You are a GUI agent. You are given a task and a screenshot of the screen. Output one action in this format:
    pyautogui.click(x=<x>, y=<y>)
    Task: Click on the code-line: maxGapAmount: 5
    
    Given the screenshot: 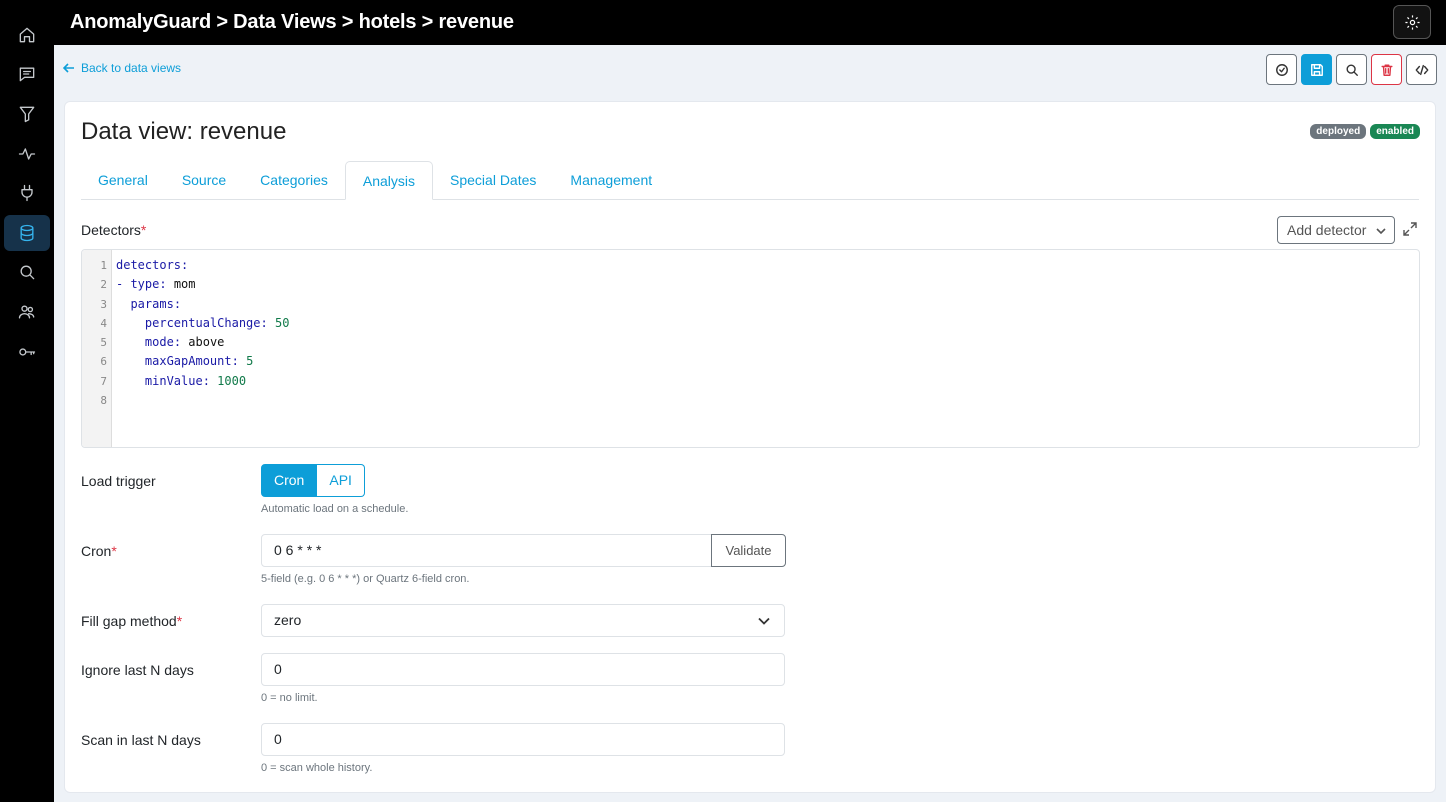 What is the action you would take?
    pyautogui.click(x=199, y=361)
    